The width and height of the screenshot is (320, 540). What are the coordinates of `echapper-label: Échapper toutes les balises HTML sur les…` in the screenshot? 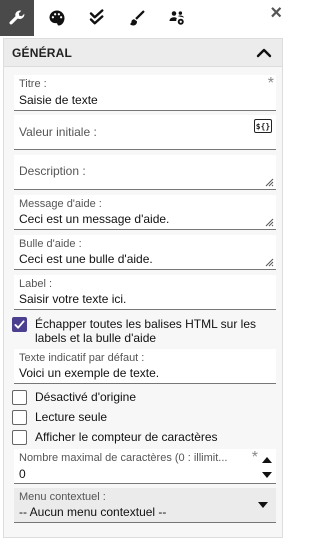 It's located at (145, 331).